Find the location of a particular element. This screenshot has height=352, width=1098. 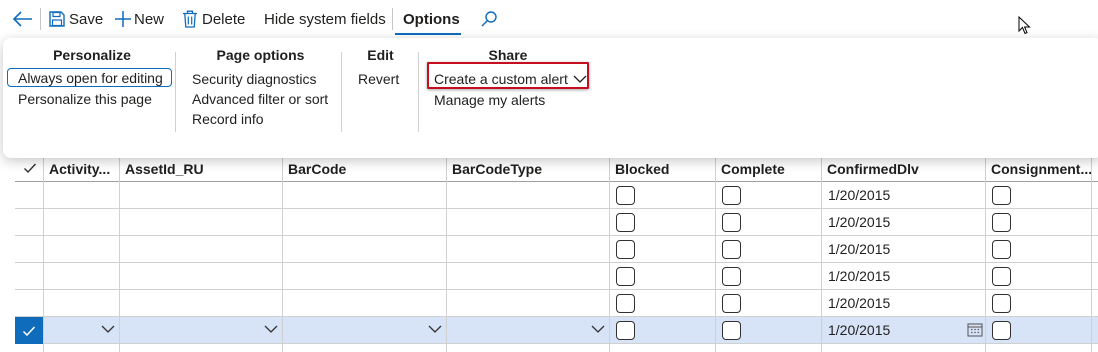

back-arrow-icon is located at coordinates (22, 19).